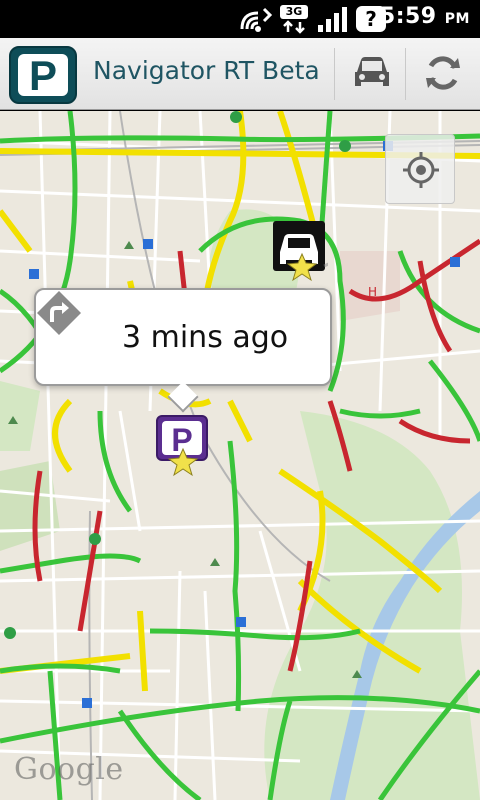 This screenshot has height=800, width=480. I want to click on car-location-marker, so click(300, 251).